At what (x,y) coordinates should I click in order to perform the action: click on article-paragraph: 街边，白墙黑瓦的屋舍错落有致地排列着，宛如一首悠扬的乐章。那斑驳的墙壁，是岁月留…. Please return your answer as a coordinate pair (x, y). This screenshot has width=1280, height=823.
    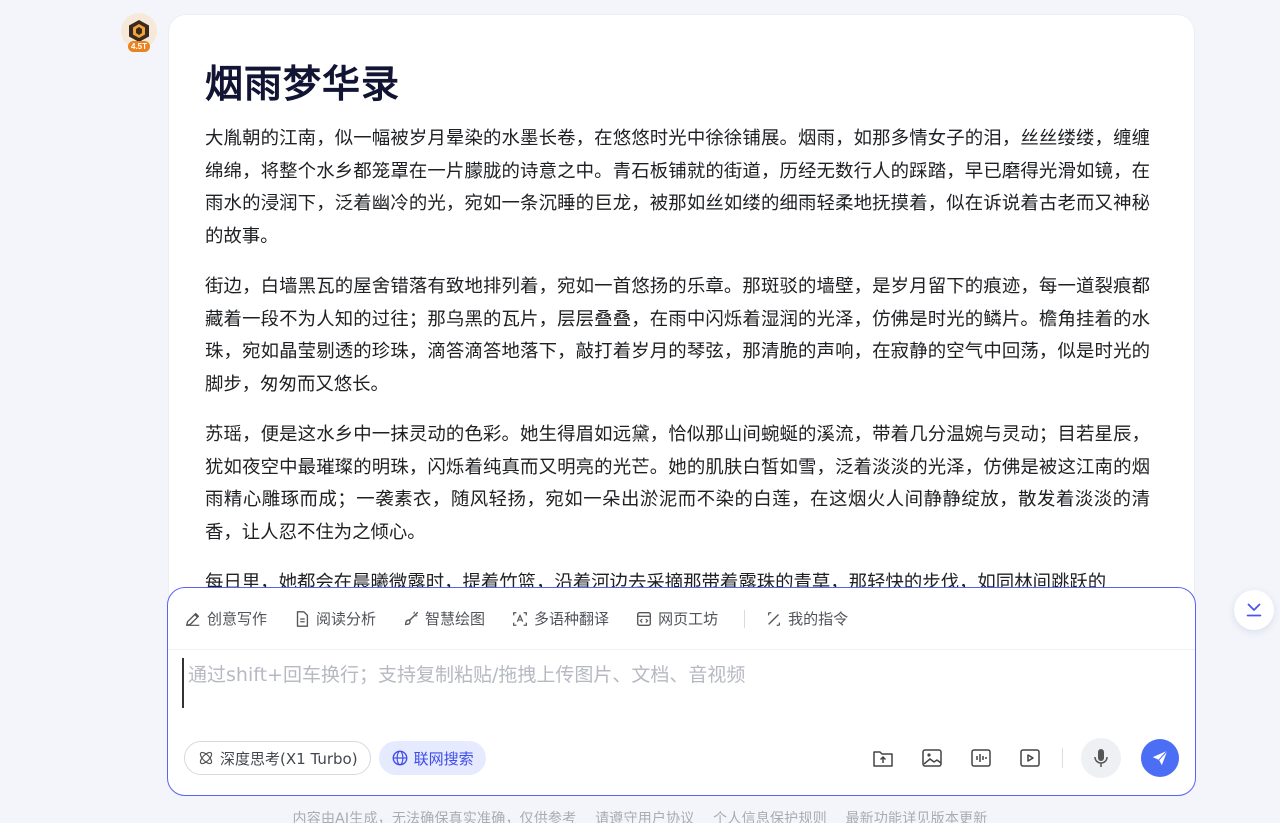
    Looking at the image, I should click on (677, 335).